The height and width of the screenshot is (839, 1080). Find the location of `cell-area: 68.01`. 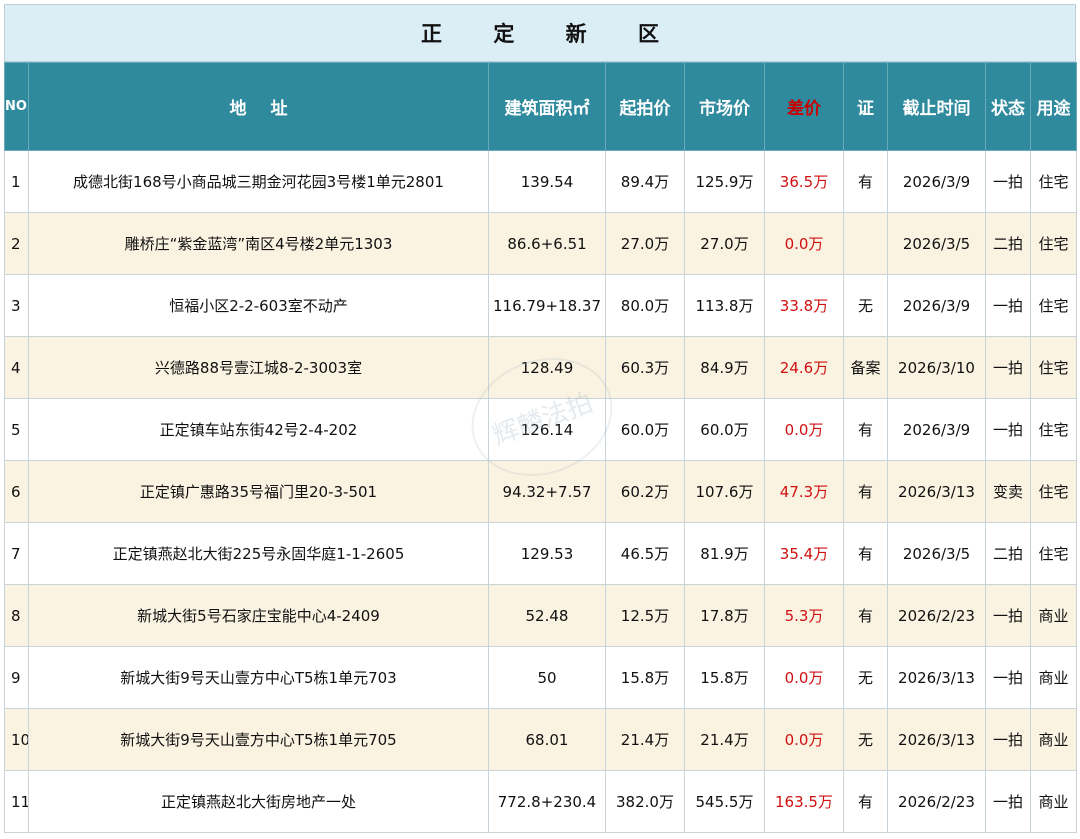

cell-area: 68.01 is located at coordinates (547, 739).